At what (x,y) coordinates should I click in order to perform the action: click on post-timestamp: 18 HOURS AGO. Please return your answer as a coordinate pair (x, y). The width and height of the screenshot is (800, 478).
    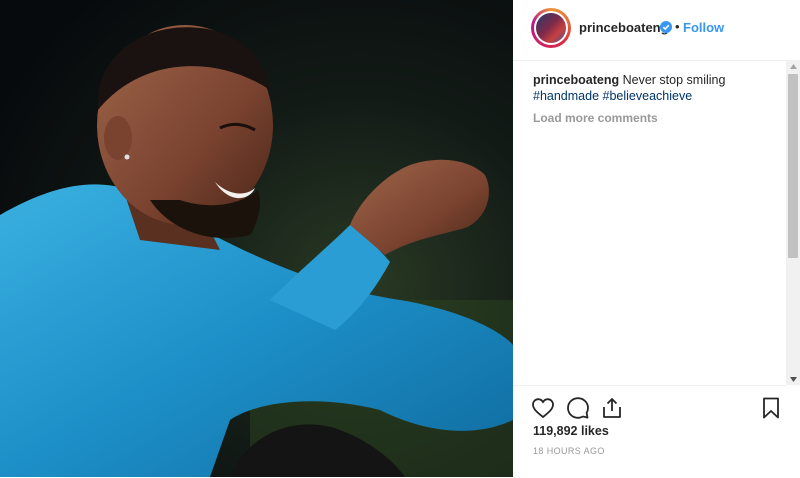
    Looking at the image, I should click on (569, 451).